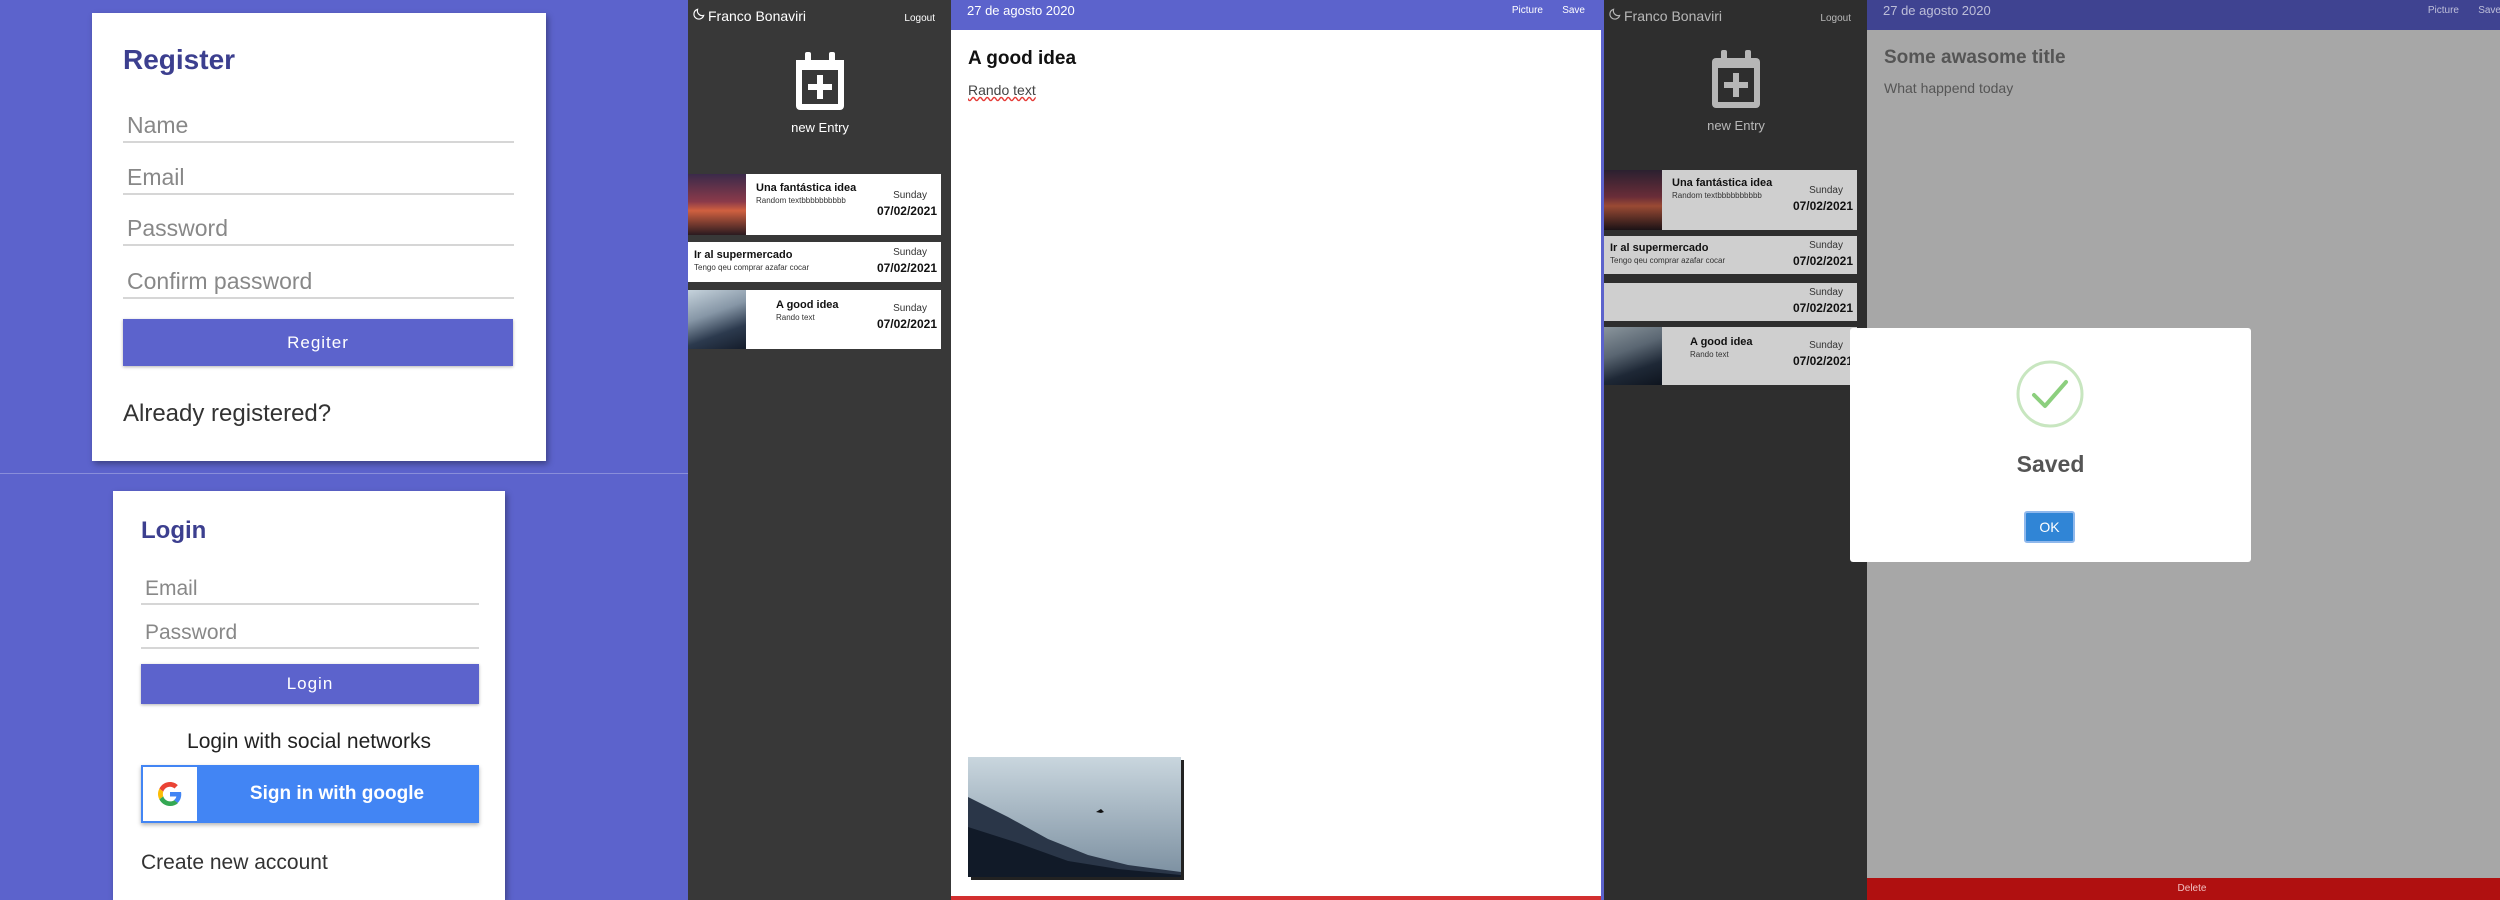 Image resolution: width=2500 pixels, height=900 pixels. What do you see at coordinates (1002, 90) in the screenshot?
I see `entry-body-input: Rando text` at bounding box center [1002, 90].